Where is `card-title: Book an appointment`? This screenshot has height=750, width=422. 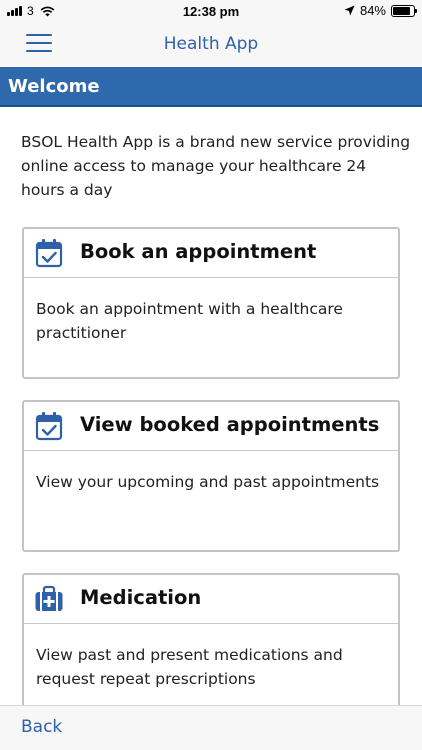 card-title: Book an appointment is located at coordinates (198, 251).